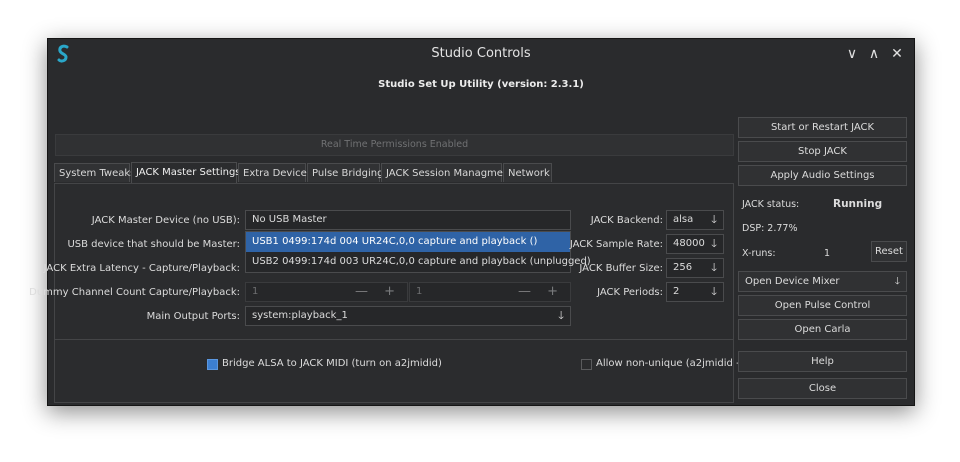  What do you see at coordinates (275, 172) in the screenshot?
I see `tab-extra-devices: Extra Devices` at bounding box center [275, 172].